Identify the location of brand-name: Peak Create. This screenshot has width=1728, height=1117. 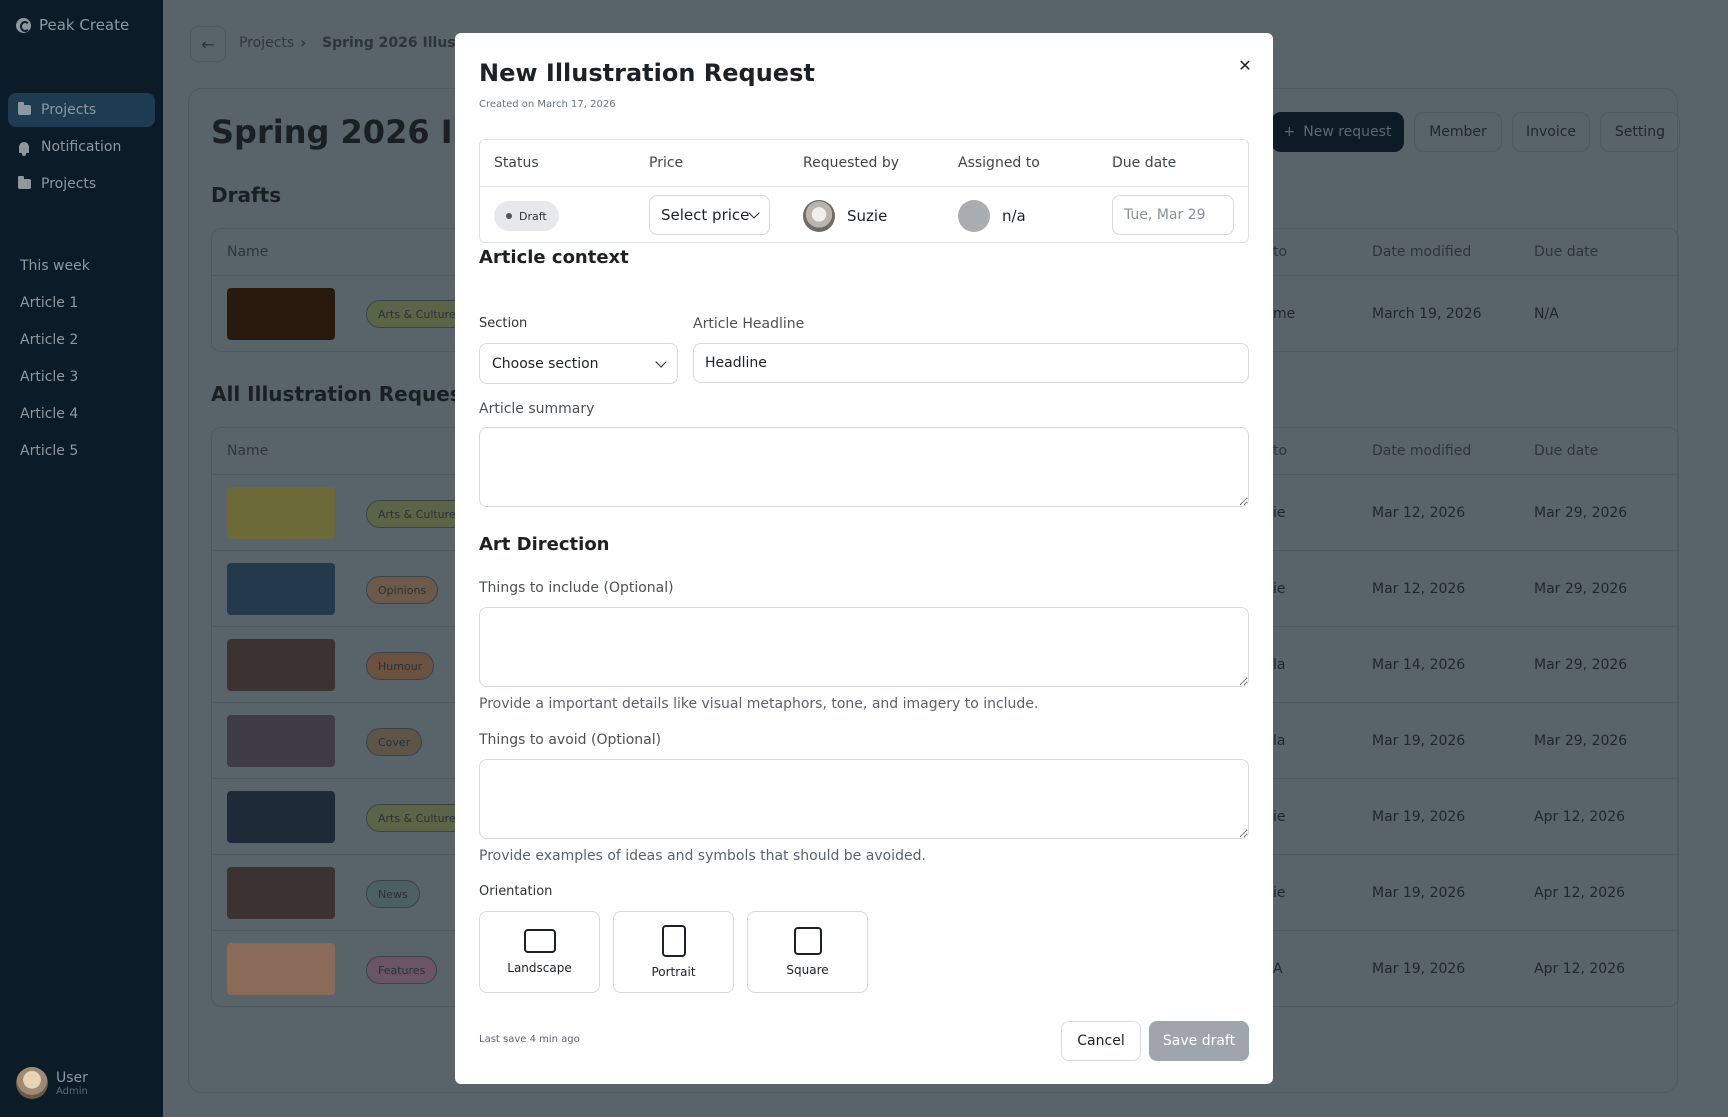
(84, 25).